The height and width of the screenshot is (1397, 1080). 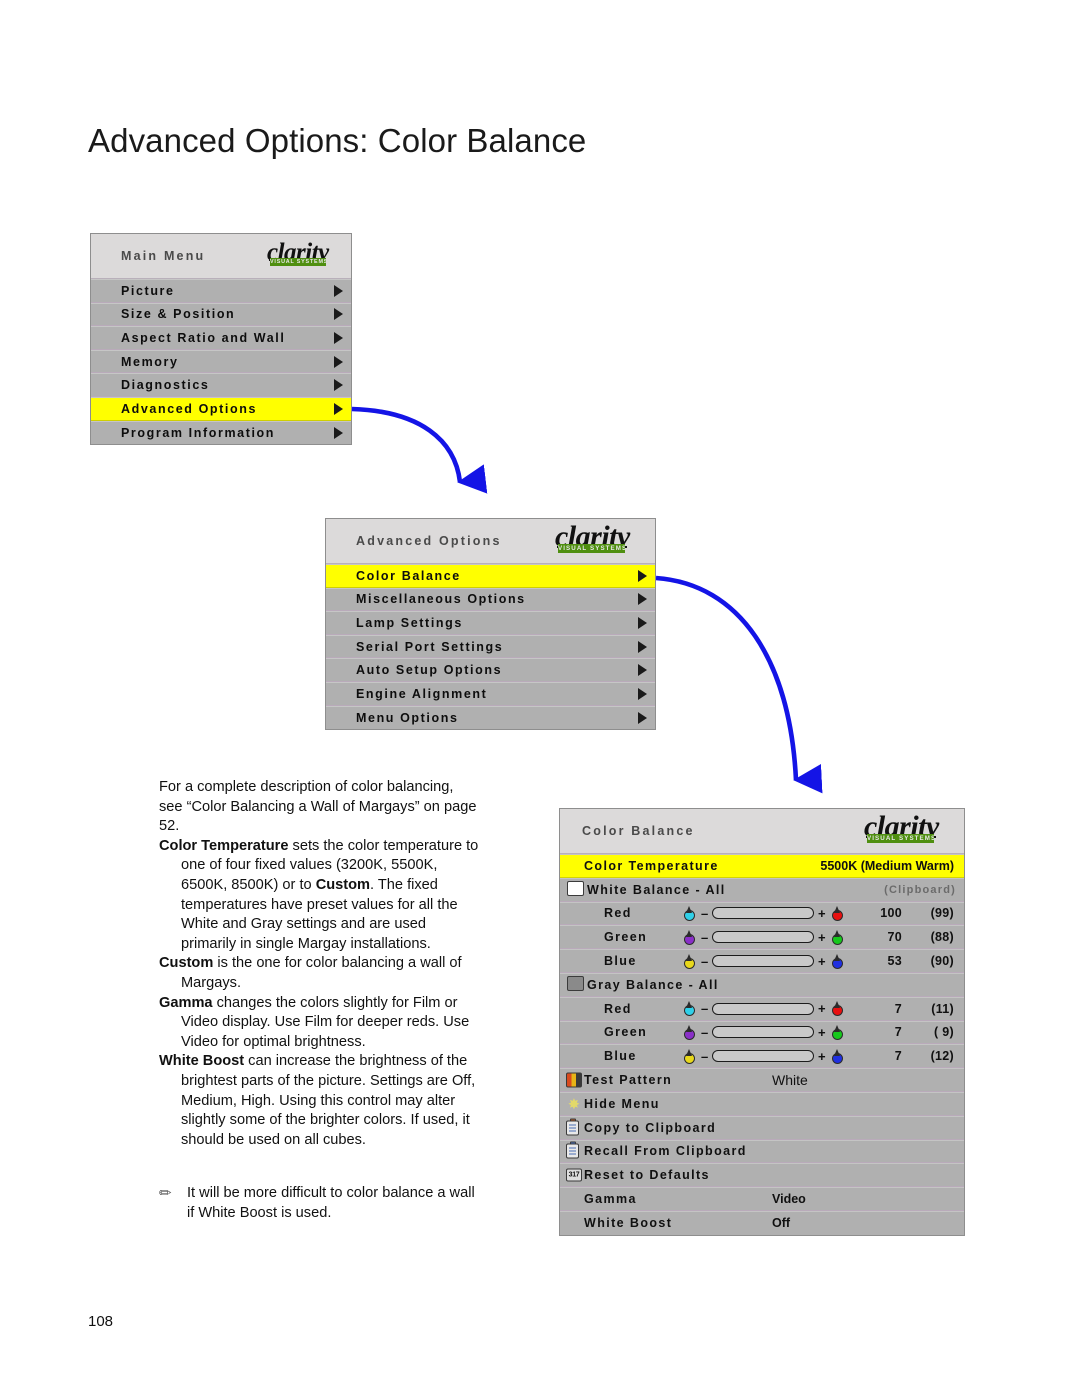 I want to click on main-menu-item-picture: Picture, so click(x=221, y=291).